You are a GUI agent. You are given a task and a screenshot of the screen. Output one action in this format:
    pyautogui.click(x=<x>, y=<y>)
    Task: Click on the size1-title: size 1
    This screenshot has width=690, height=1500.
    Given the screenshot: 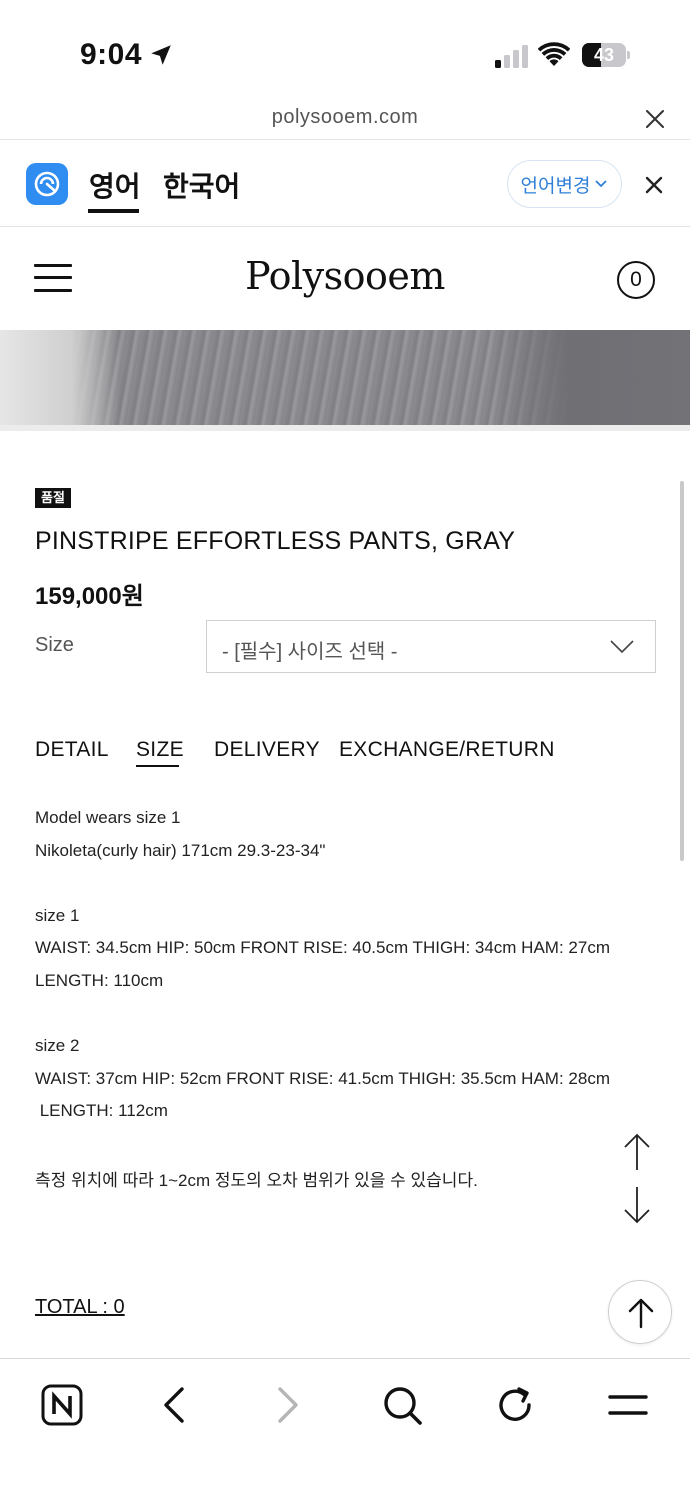 What is the action you would take?
    pyautogui.click(x=57, y=915)
    